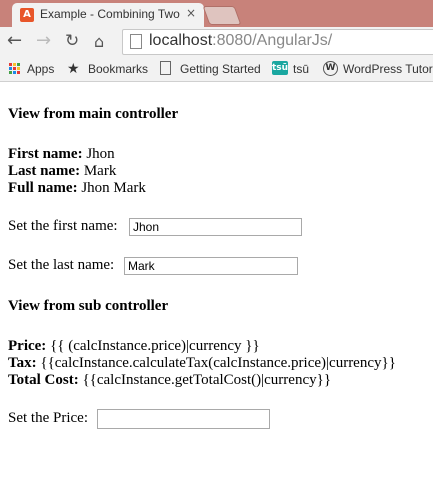 This screenshot has height=485, width=433. Describe the element at coordinates (155, 346) in the screenshot. I see `price-value: {{ (calcInstance.price)|currency }}` at that location.